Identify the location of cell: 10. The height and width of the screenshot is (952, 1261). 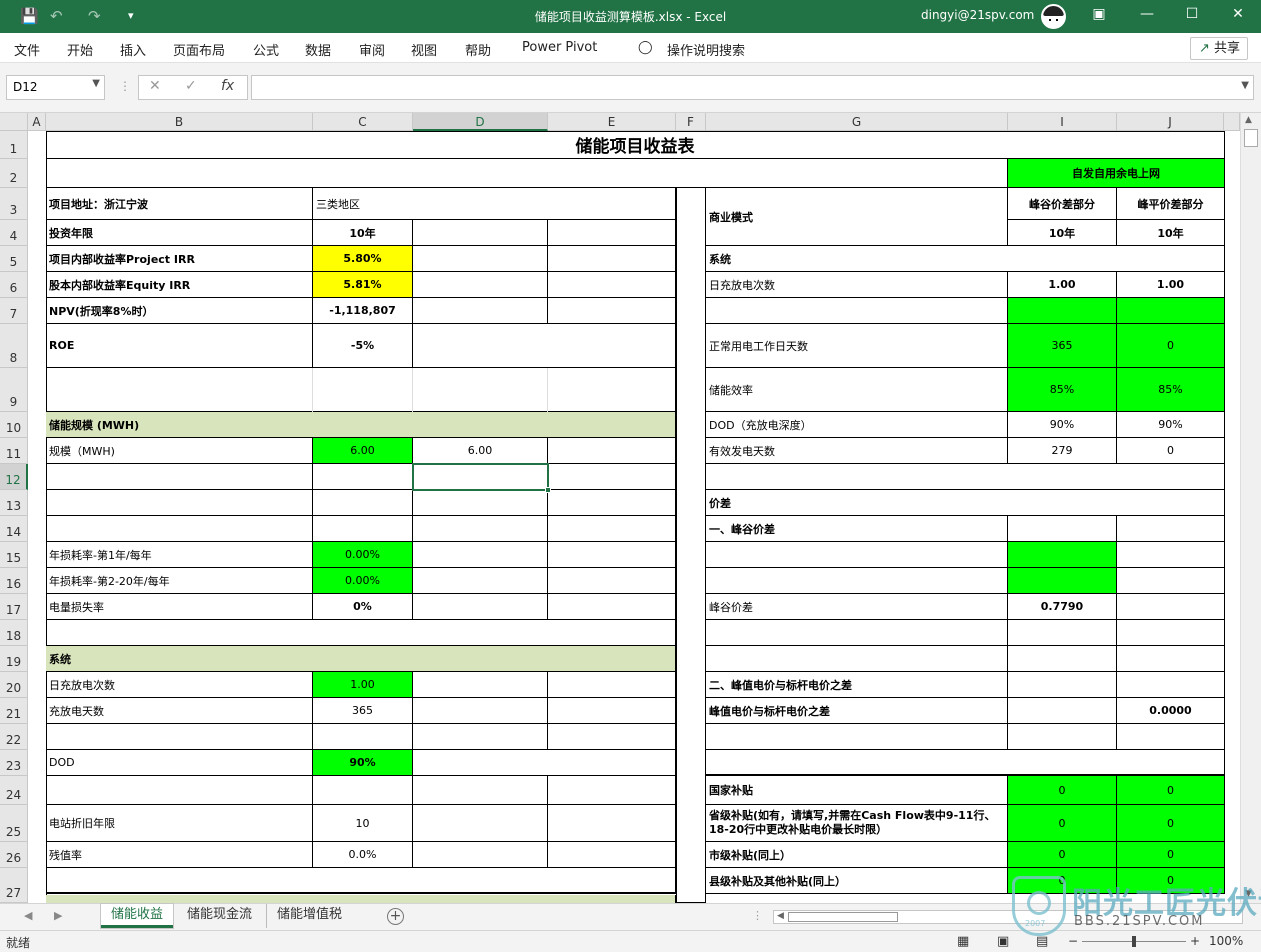
(363, 823).